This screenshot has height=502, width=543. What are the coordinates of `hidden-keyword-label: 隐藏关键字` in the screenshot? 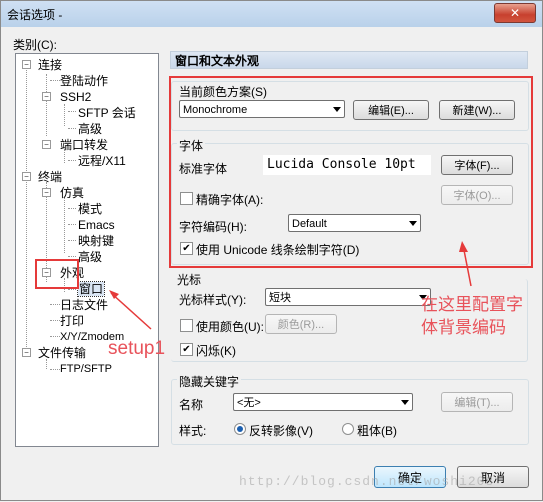 It's located at (209, 381).